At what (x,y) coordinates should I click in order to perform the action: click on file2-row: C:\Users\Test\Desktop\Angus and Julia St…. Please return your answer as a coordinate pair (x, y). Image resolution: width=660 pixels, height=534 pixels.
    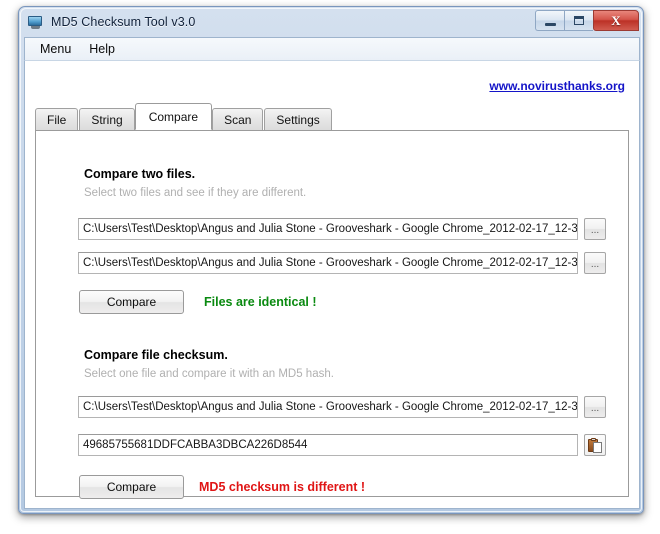
    Looking at the image, I should click on (342, 263).